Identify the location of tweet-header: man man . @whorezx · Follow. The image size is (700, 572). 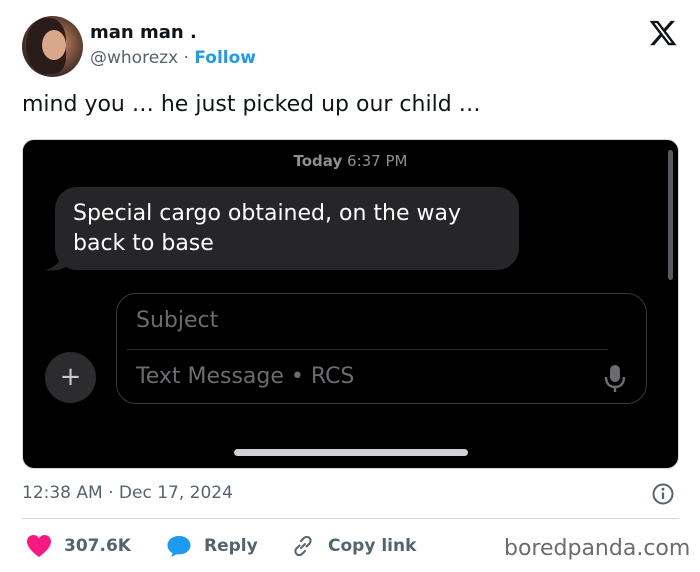
(352, 47).